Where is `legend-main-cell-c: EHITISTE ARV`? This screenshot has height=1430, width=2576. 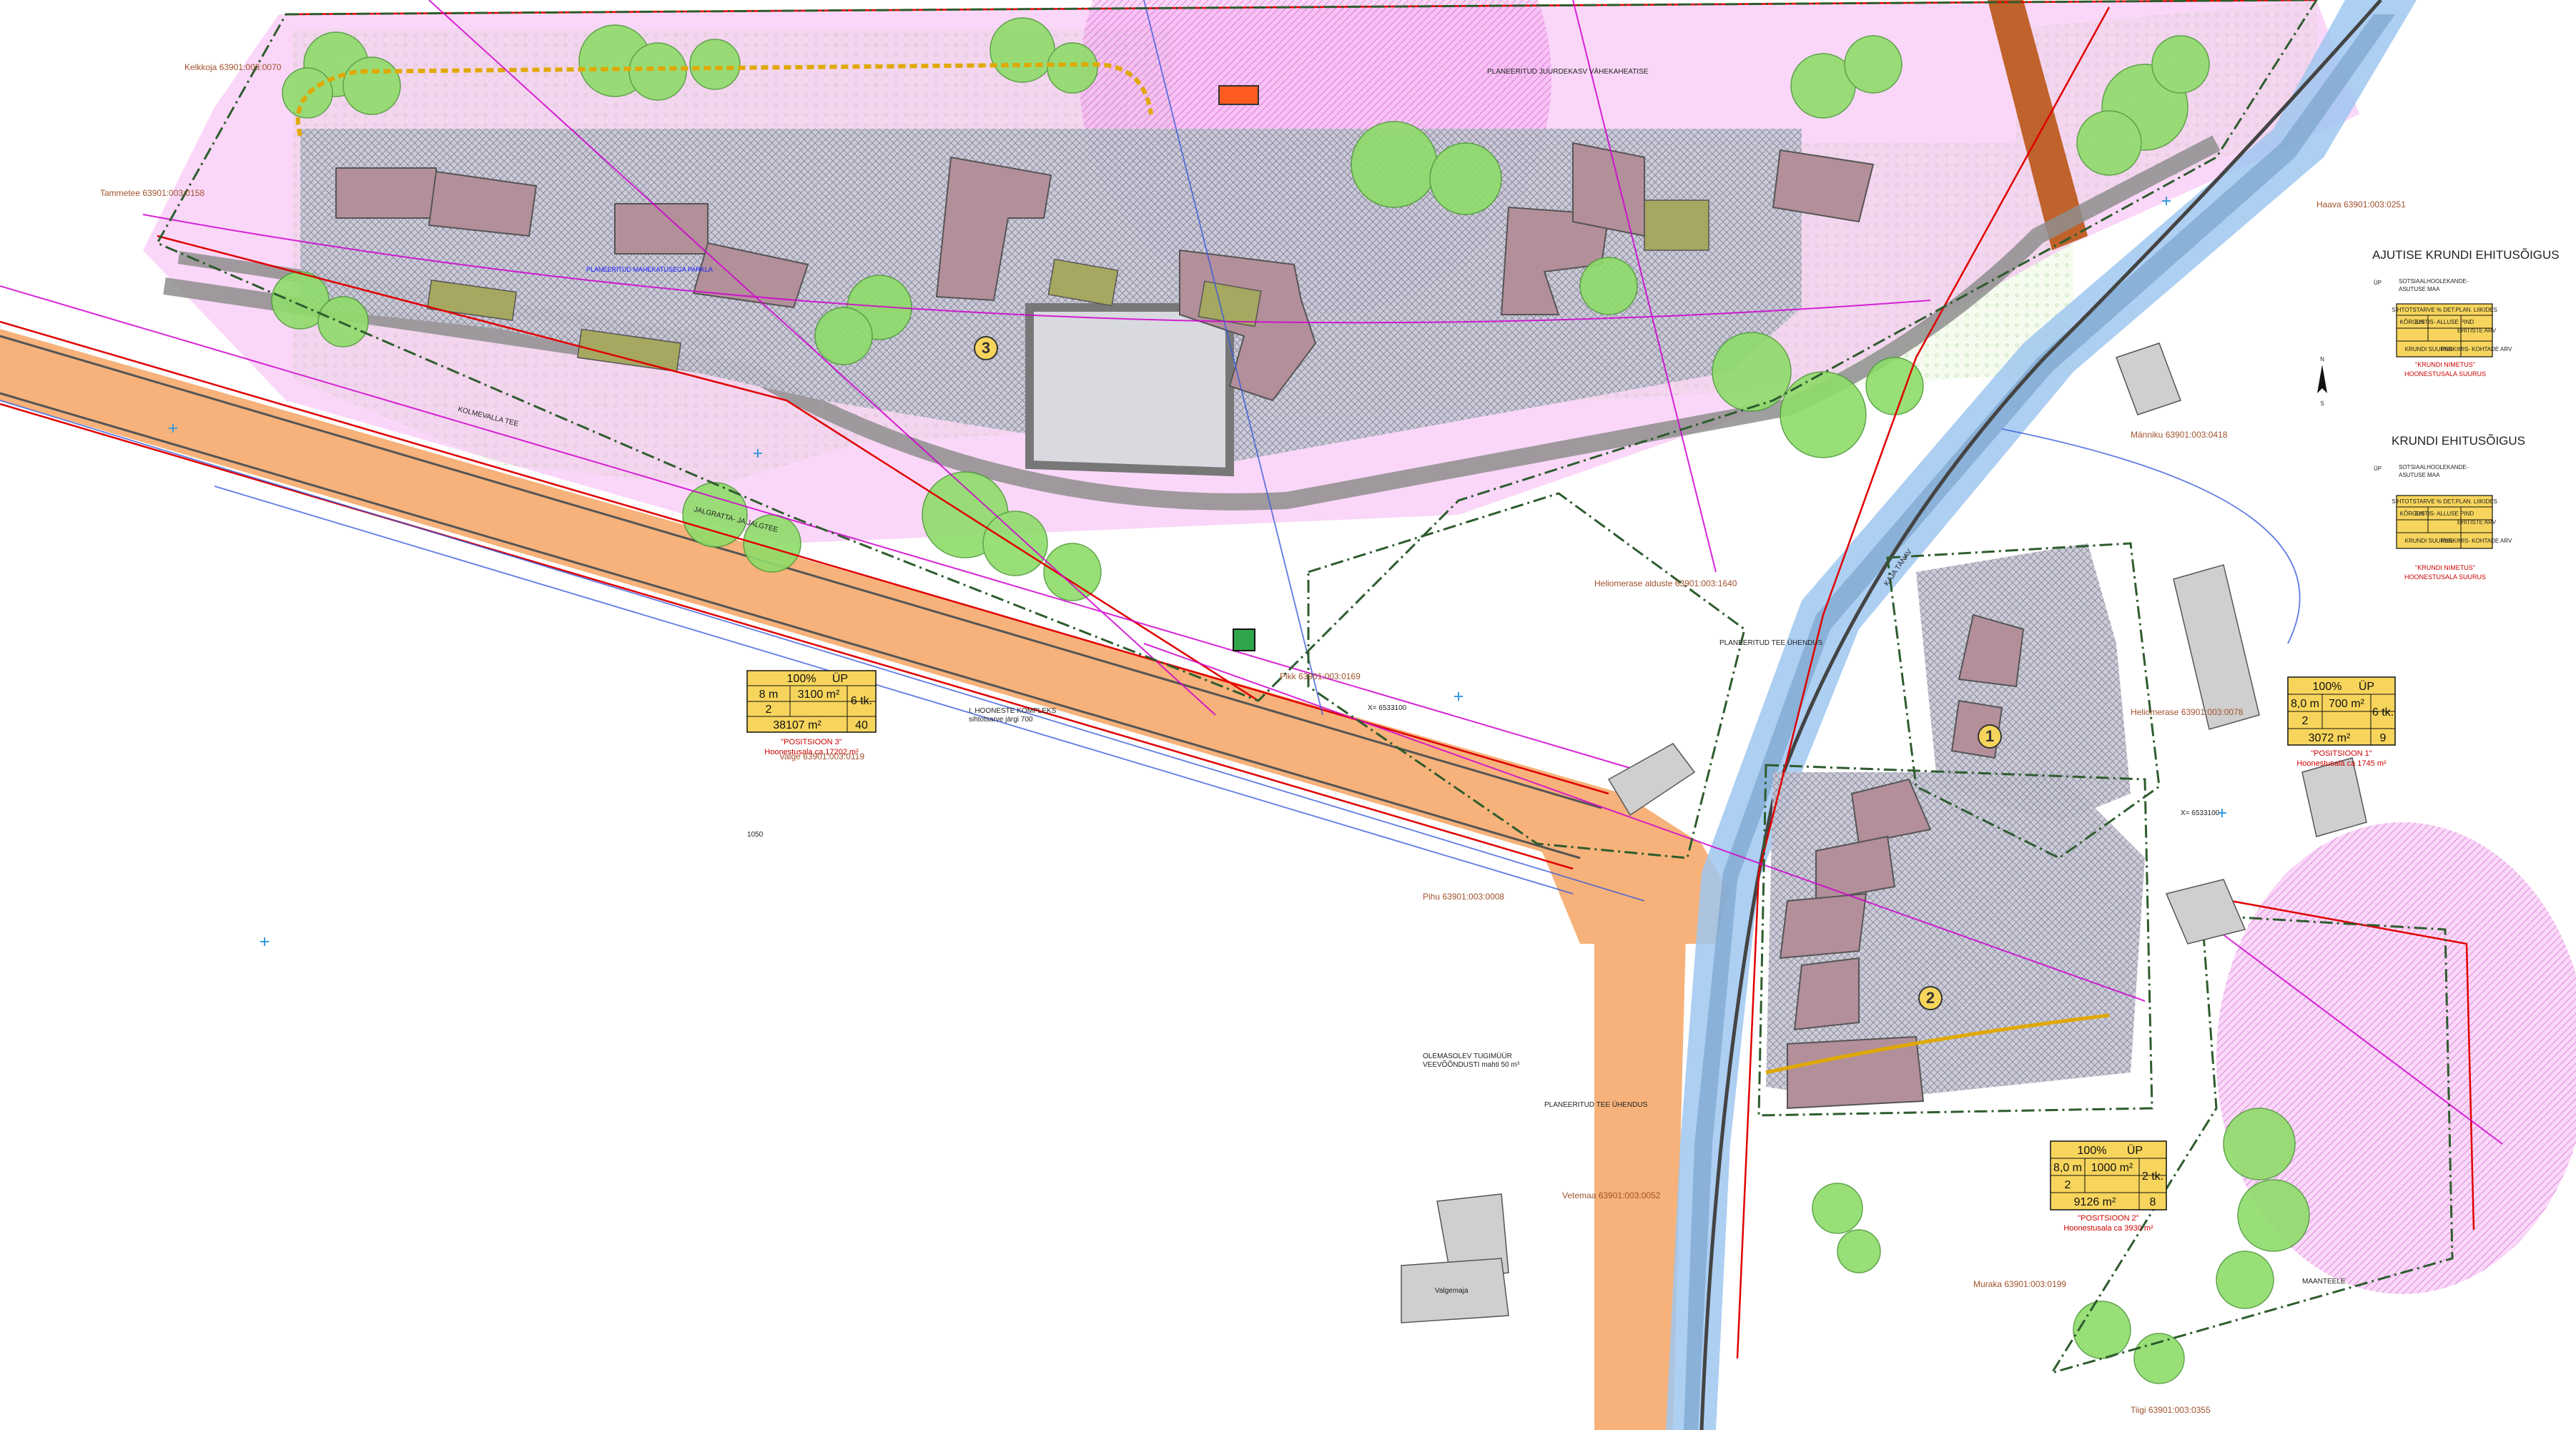 legend-main-cell-c: EHITISTE ARV is located at coordinates (2477, 522).